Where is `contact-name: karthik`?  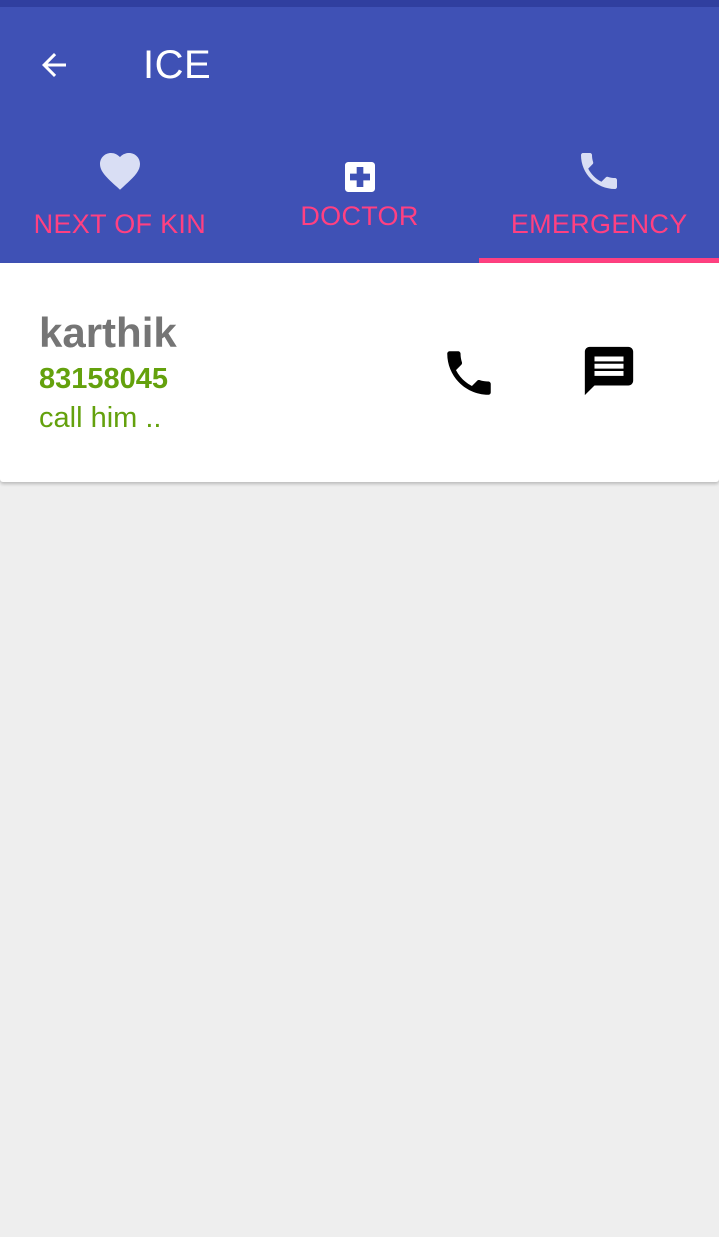 contact-name: karthik is located at coordinates (108, 332).